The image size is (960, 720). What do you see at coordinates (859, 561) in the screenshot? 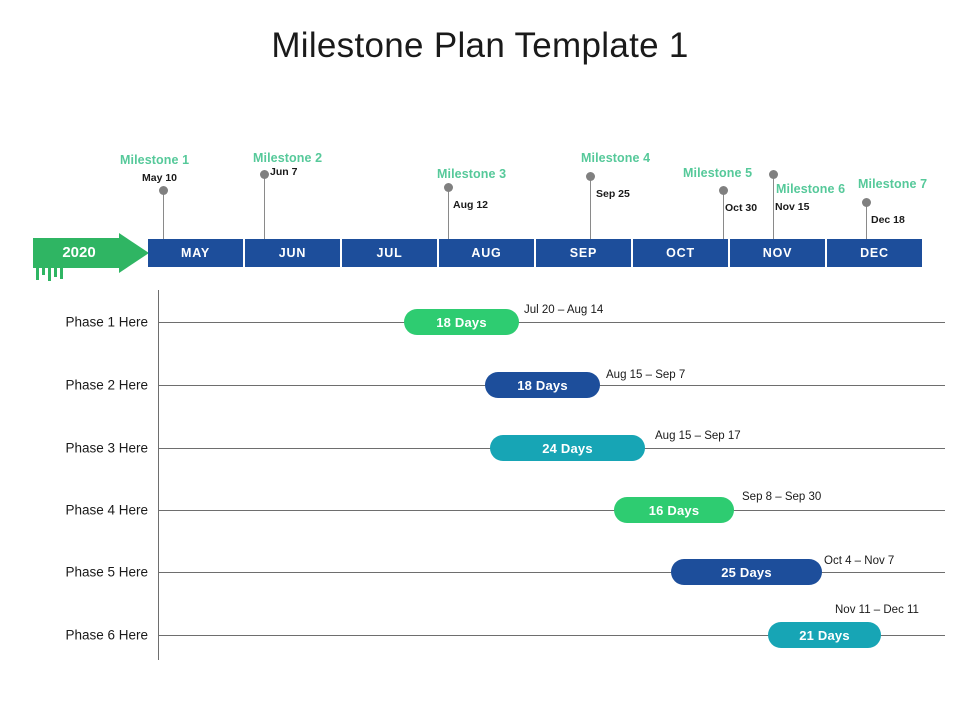
I see `gantt-date-range: Oct 4 – Nov 7` at bounding box center [859, 561].